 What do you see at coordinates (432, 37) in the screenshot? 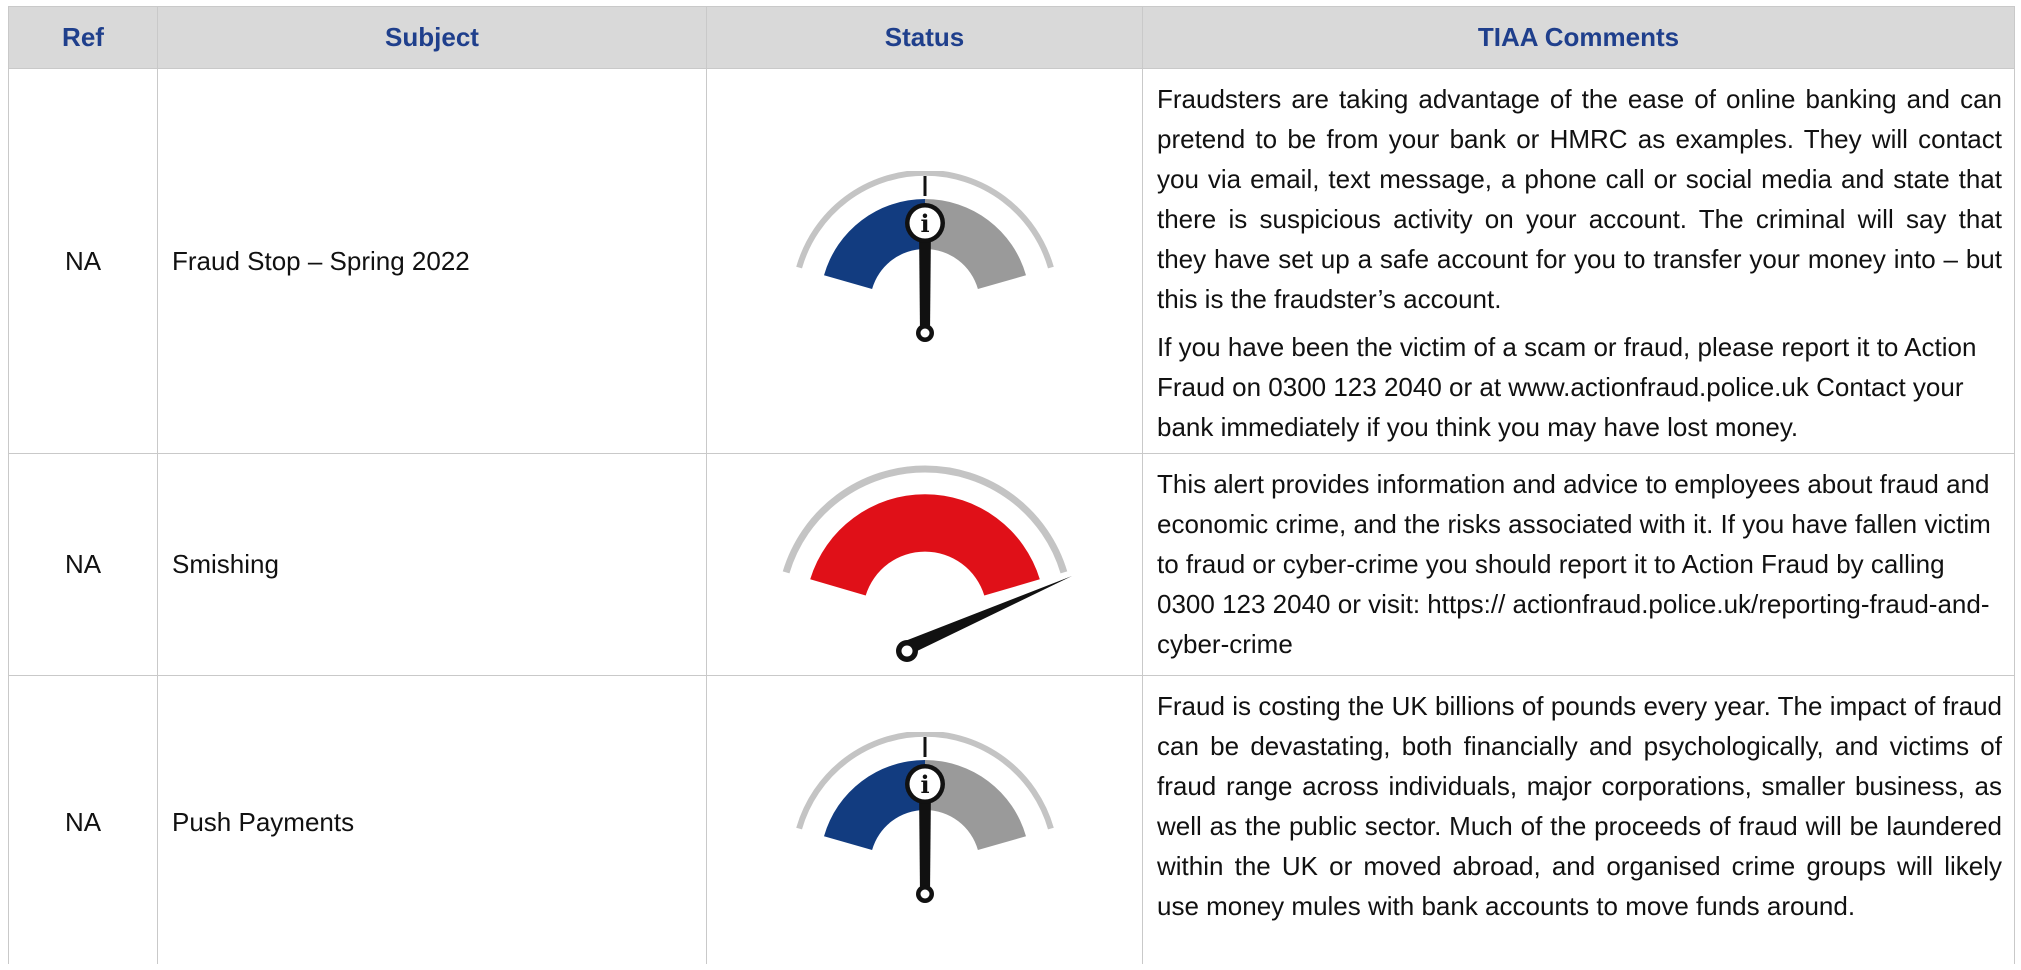
I see `header-subject: Subject` at bounding box center [432, 37].